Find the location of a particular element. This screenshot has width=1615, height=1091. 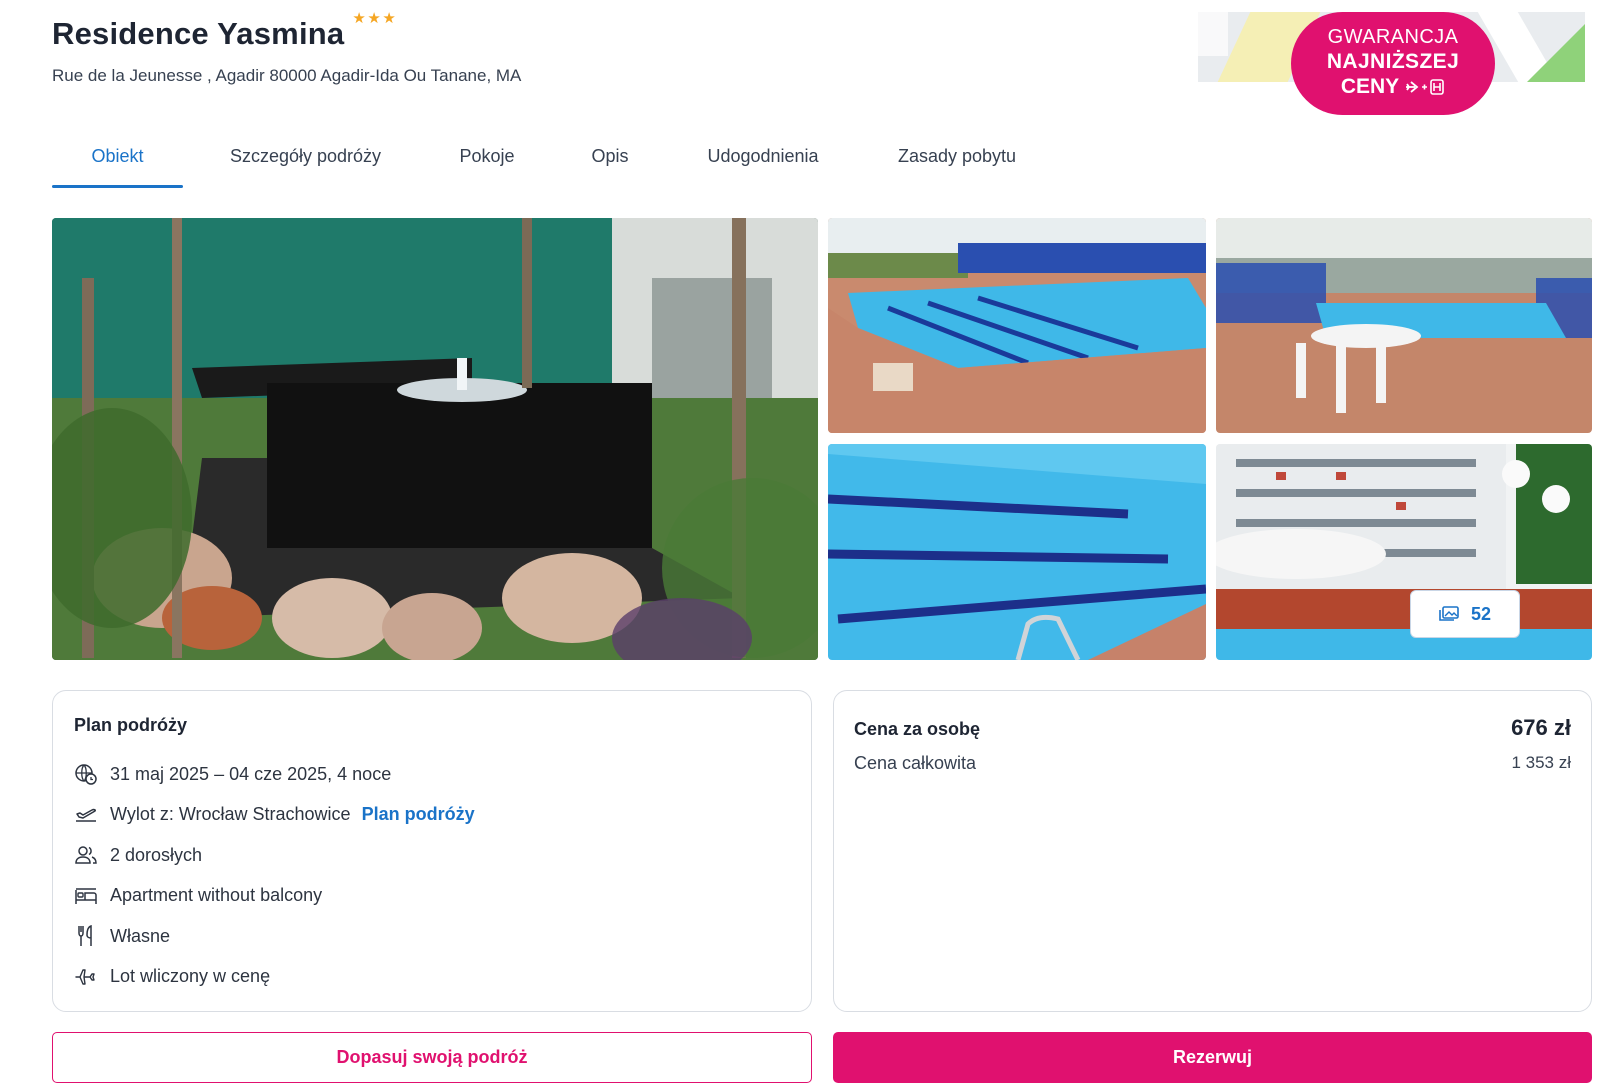

star-rating: ★ ★ ★ is located at coordinates (374, 18).